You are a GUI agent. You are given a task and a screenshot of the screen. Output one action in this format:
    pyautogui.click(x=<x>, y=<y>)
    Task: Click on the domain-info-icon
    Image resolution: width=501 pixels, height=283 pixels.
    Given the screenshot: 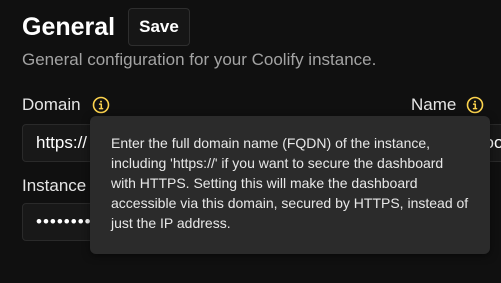 What is the action you would take?
    pyautogui.click(x=101, y=105)
    